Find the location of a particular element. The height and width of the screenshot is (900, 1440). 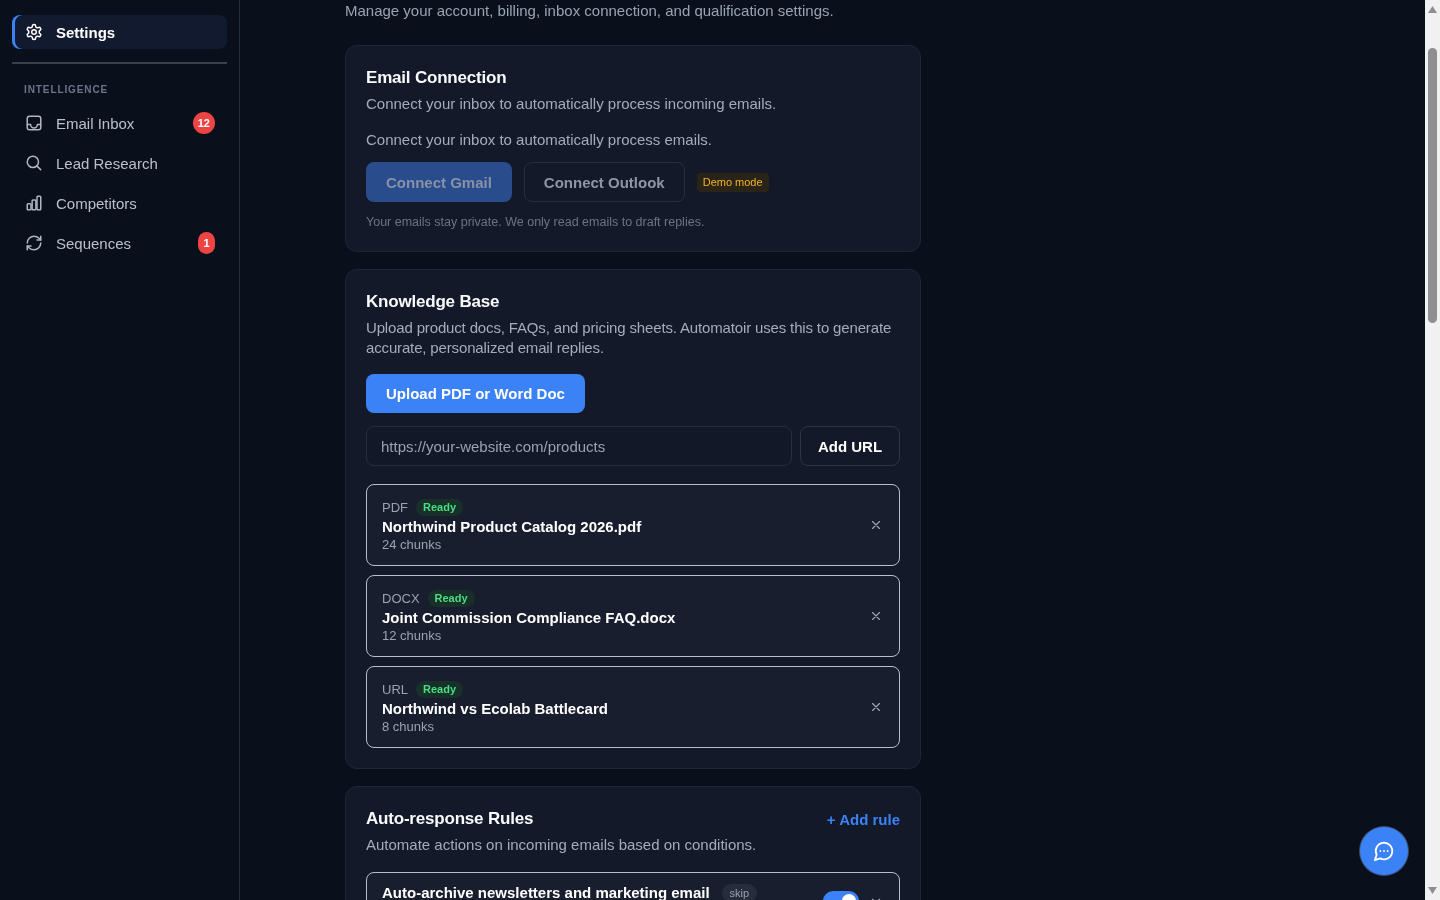

card-note: Connect your inbox to automatically process emails. is located at coordinates (539, 140).